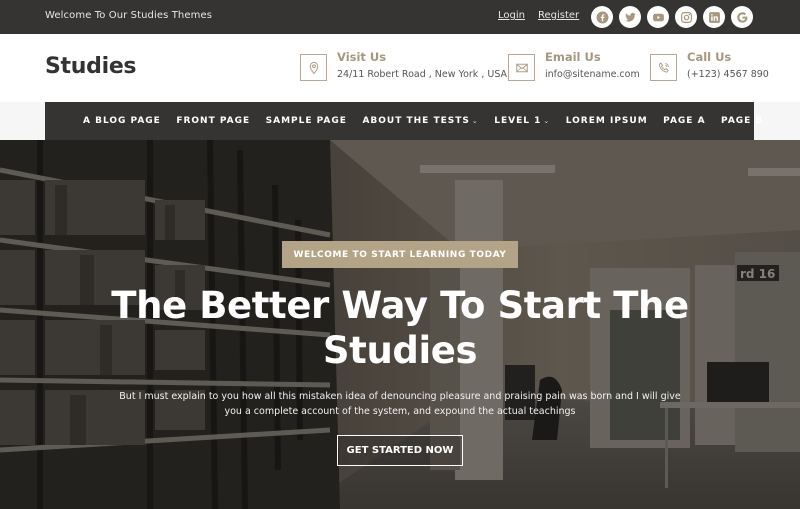  What do you see at coordinates (658, 17) in the screenshot?
I see `youtube-icon` at bounding box center [658, 17].